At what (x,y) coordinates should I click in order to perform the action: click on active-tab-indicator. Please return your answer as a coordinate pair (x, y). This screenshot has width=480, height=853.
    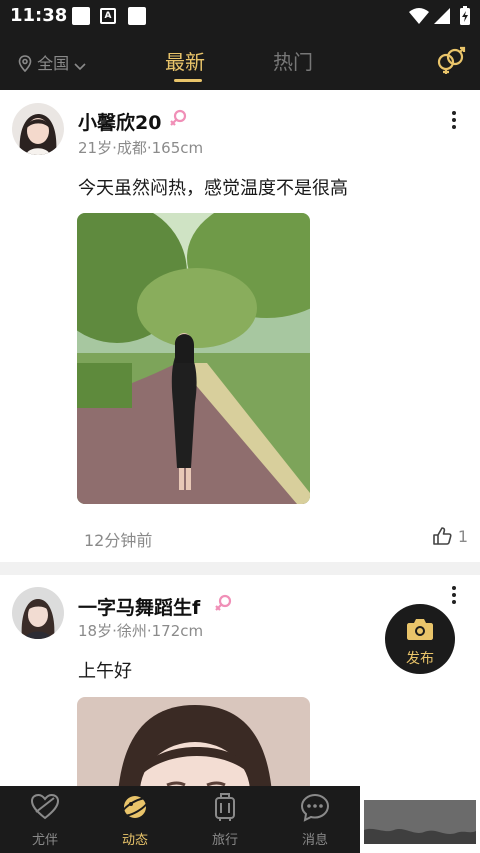
    Looking at the image, I should click on (188, 80).